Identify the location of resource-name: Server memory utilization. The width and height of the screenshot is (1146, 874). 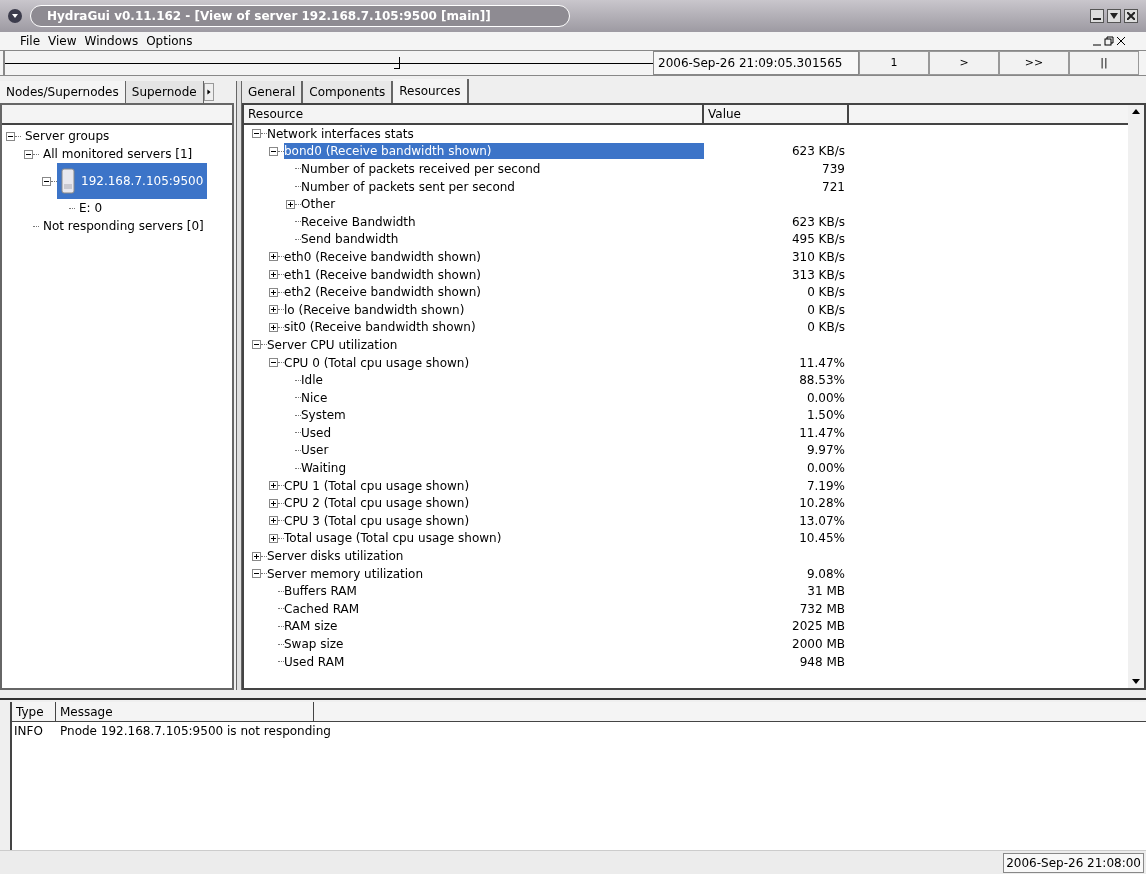
(345, 573).